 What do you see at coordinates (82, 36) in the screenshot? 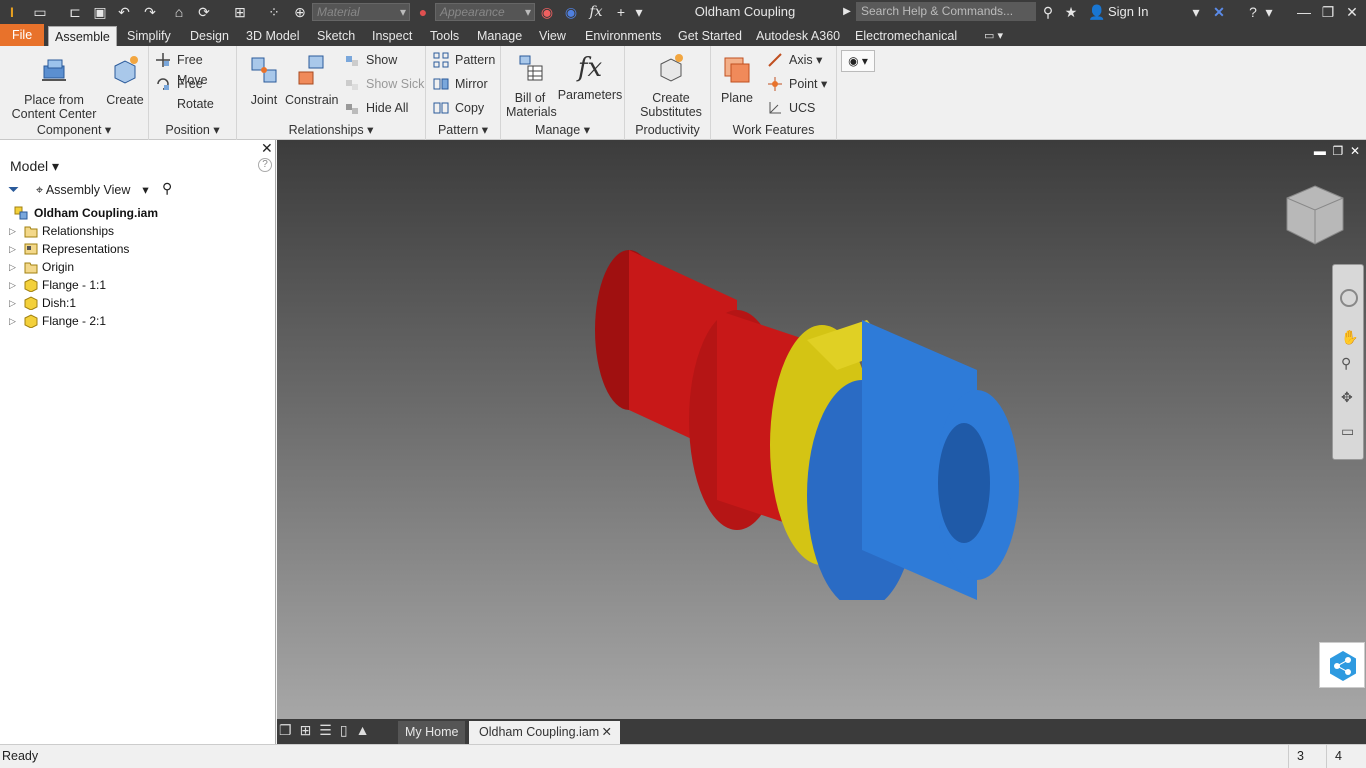
I see `tab-assemble: Assemble` at bounding box center [82, 36].